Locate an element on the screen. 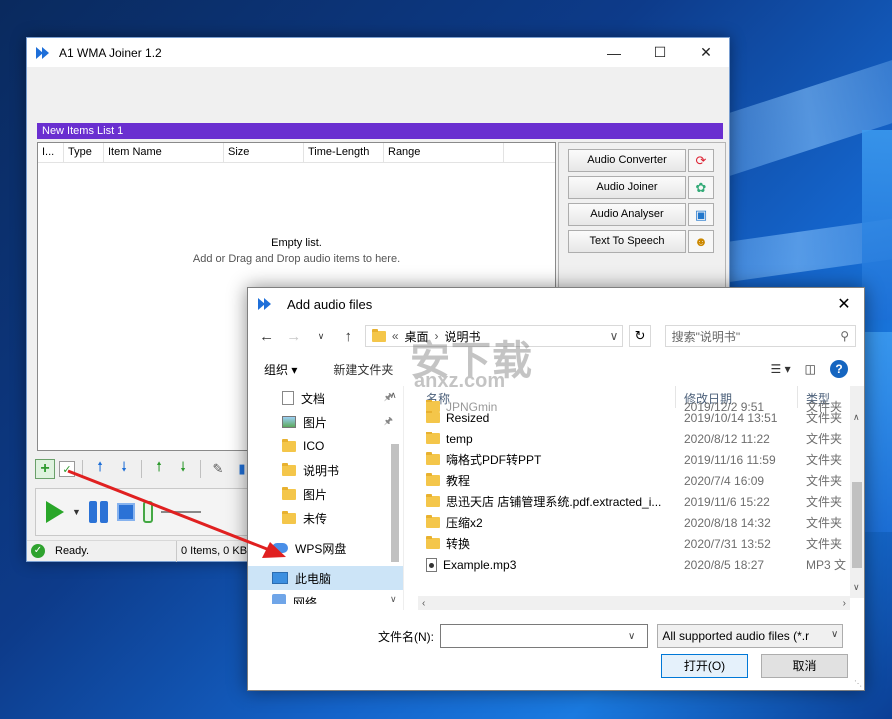 This screenshot has height=719, width=892. breadcrumb-overflow: « is located at coordinates (395, 336).